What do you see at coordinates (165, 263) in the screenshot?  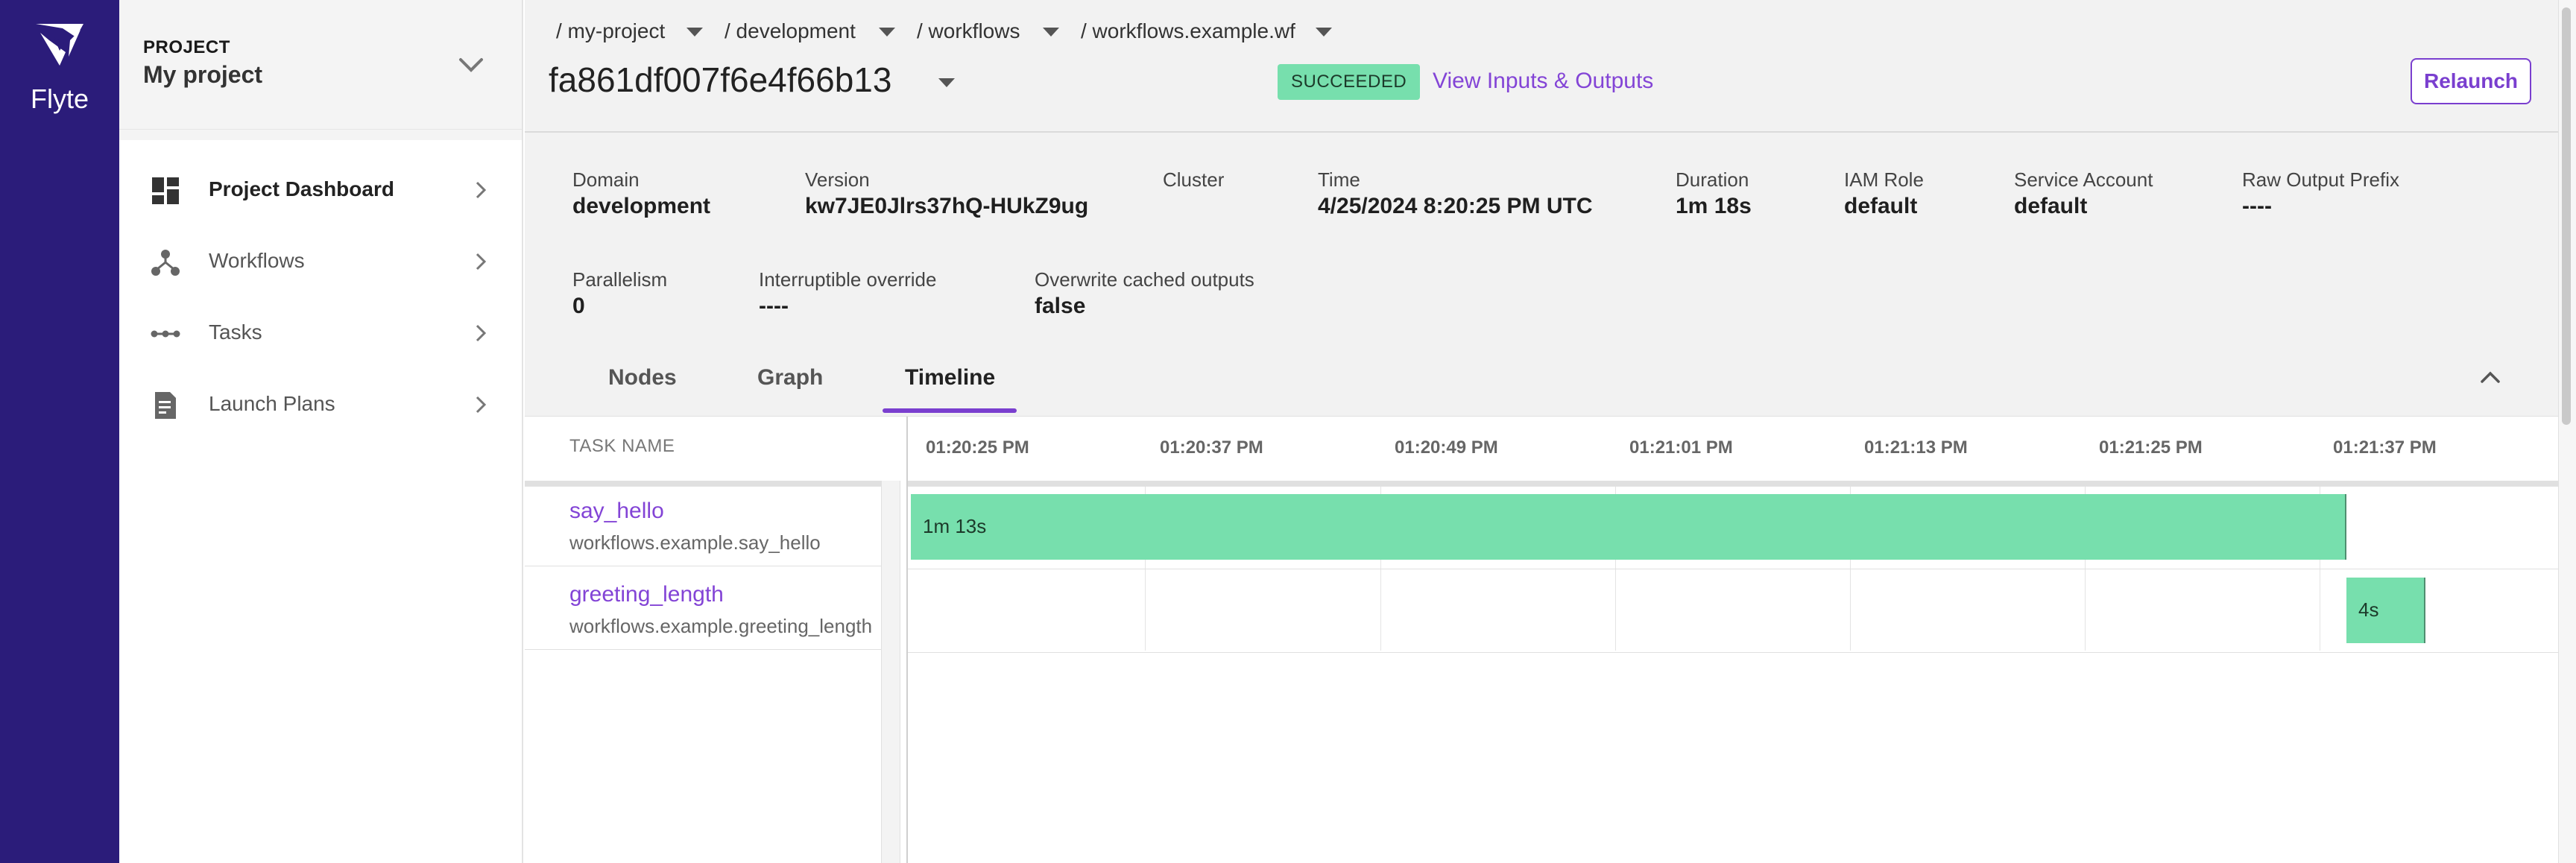 I see `workflow-icon` at bounding box center [165, 263].